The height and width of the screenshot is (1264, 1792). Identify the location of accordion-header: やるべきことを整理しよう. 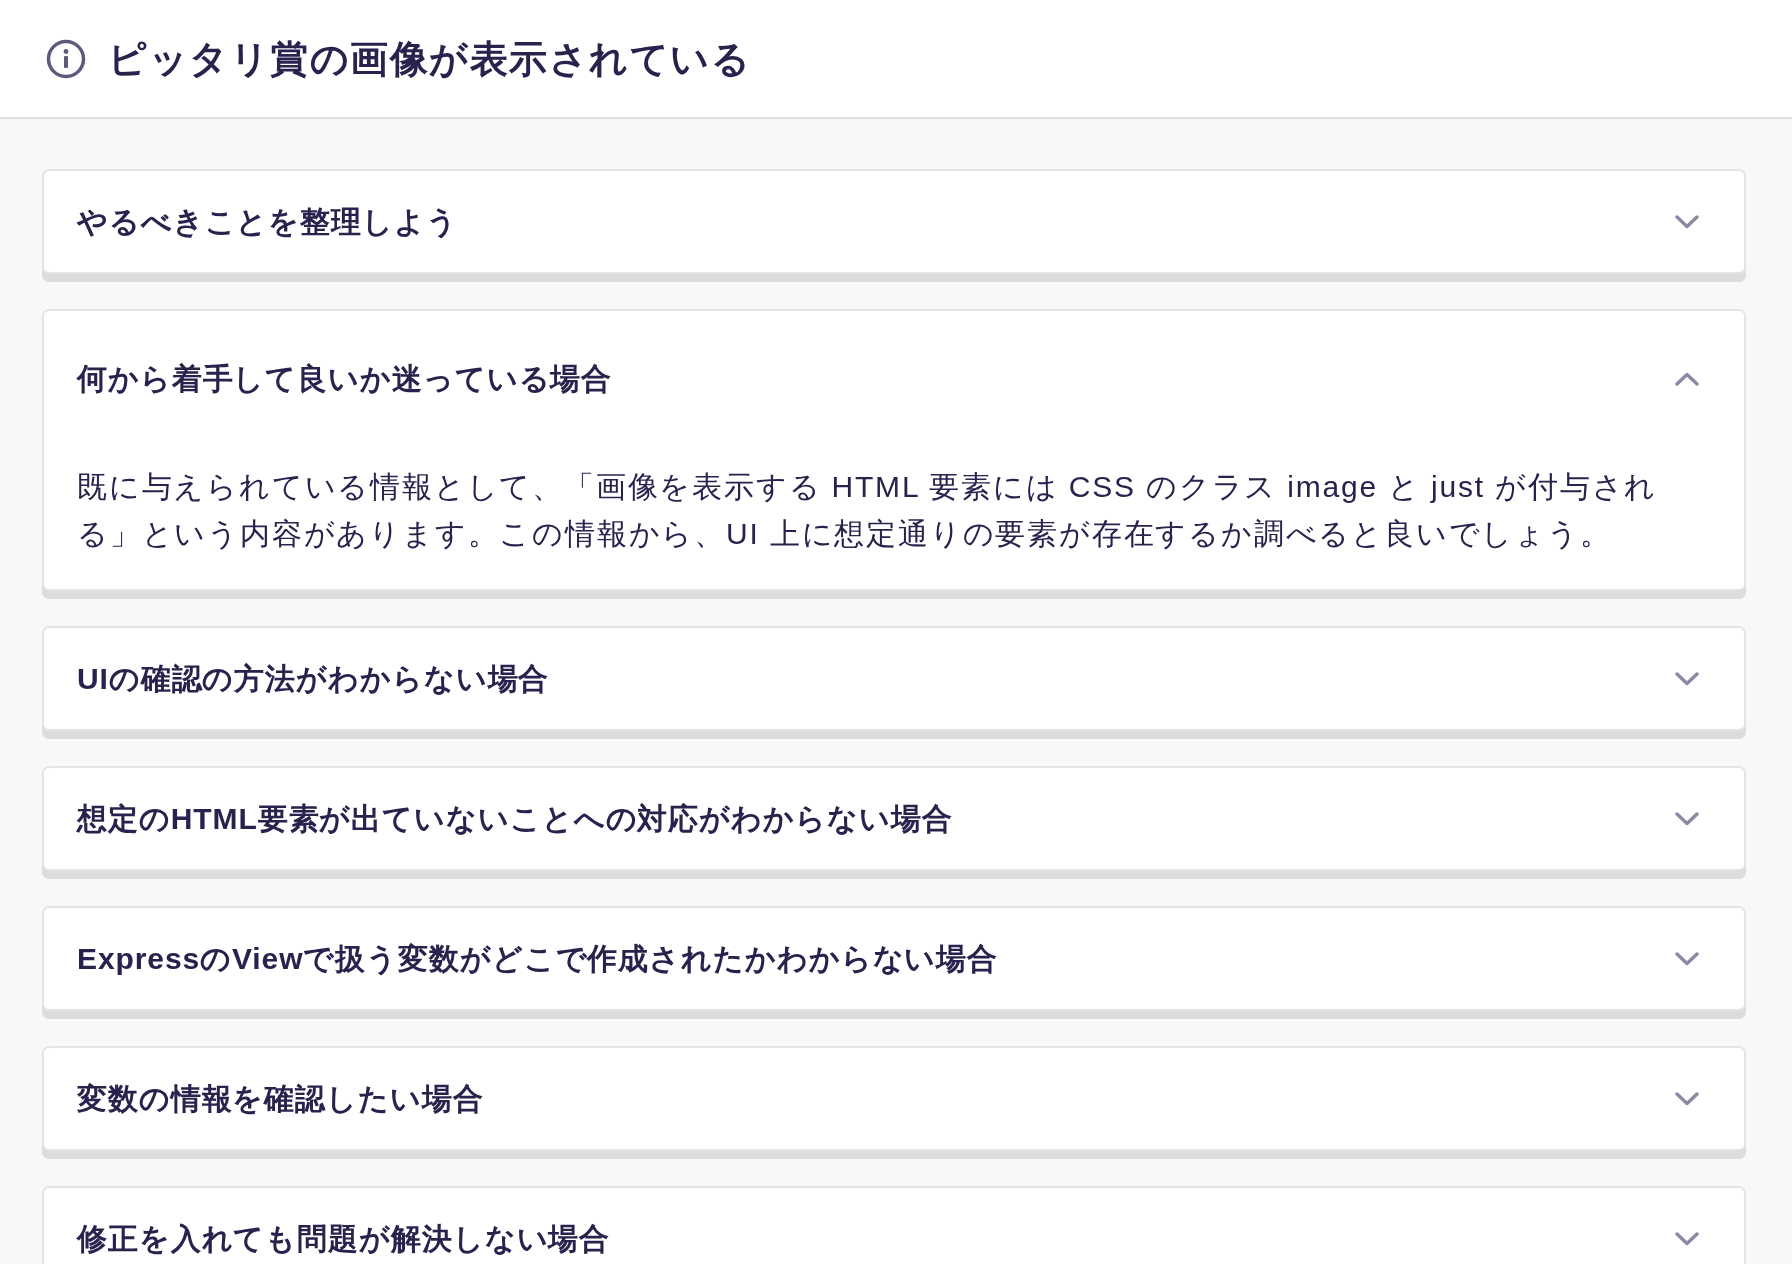
(894, 221).